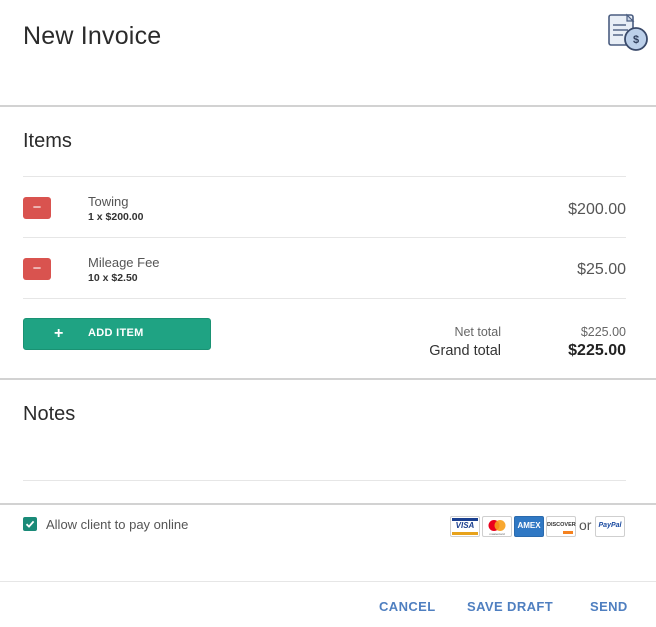 This screenshot has height=627, width=656. Describe the element at coordinates (561, 526) in the screenshot. I see `discover-card-icon: DISCOVER` at that location.